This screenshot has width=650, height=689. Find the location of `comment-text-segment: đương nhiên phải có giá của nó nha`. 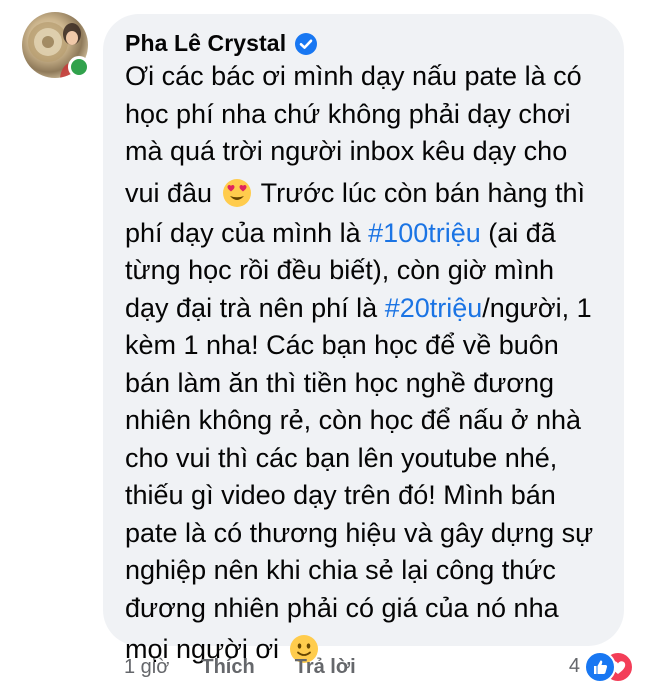

comment-text-segment: đương nhiên phải có giá của nó nha is located at coordinates (342, 607).